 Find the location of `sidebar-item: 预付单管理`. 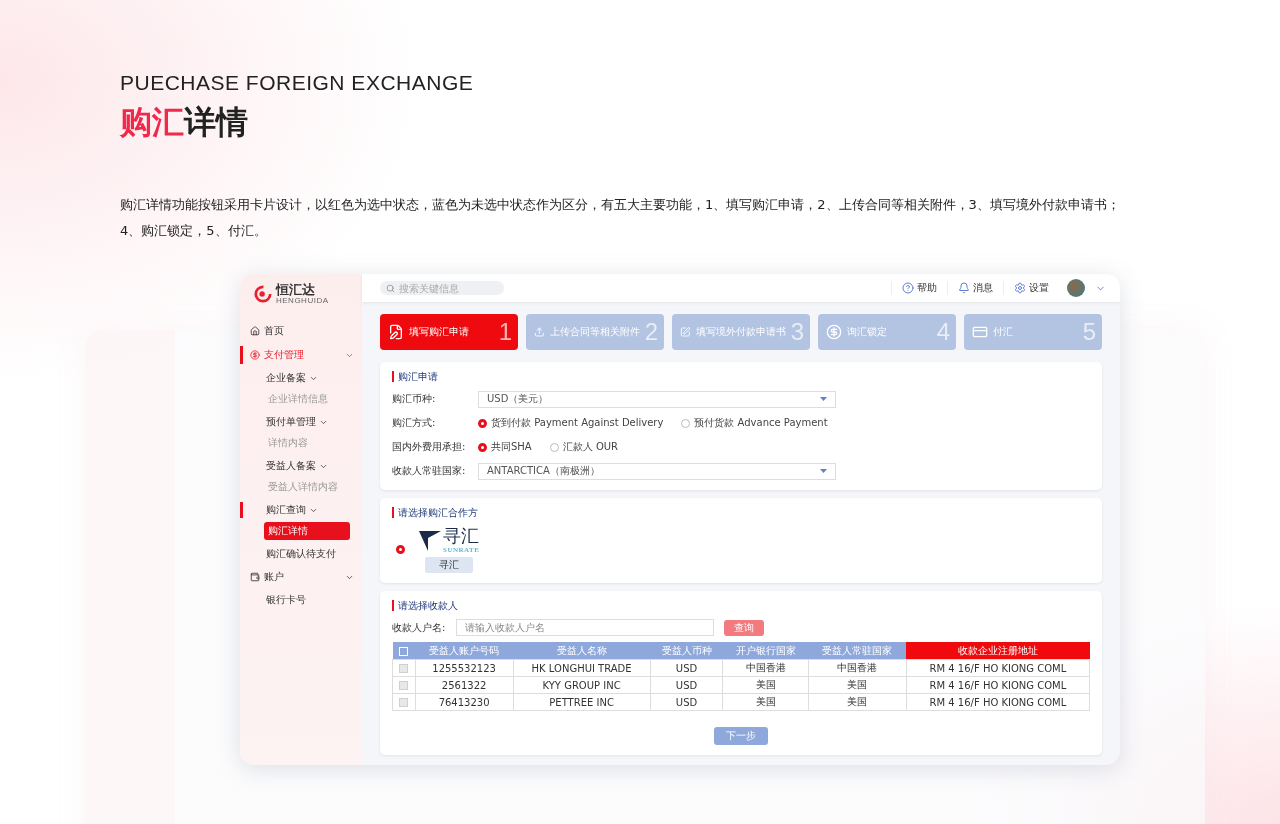

sidebar-item: 预付单管理 is located at coordinates (301, 422).